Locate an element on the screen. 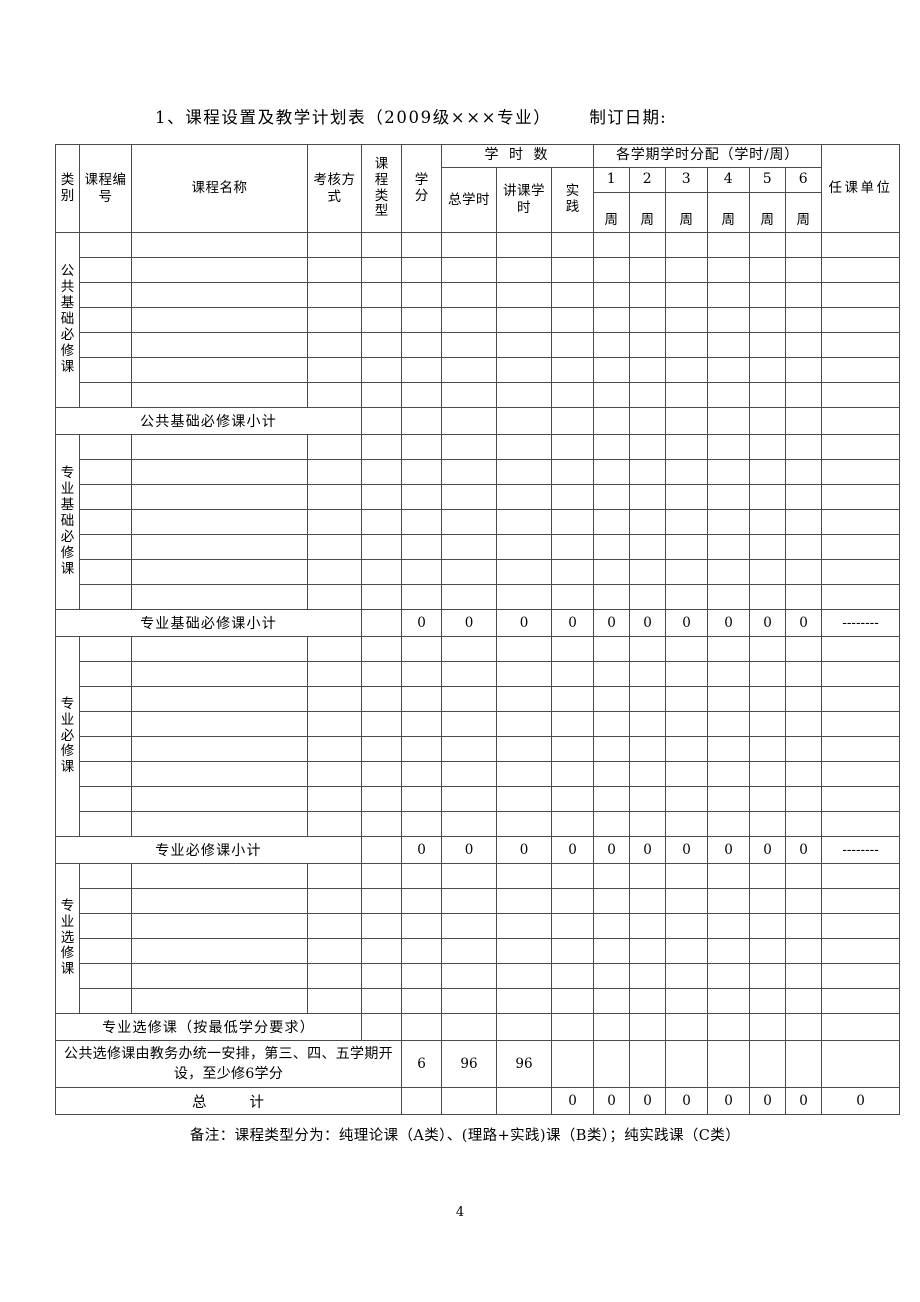  subtotal-course-type is located at coordinates (381, 850).